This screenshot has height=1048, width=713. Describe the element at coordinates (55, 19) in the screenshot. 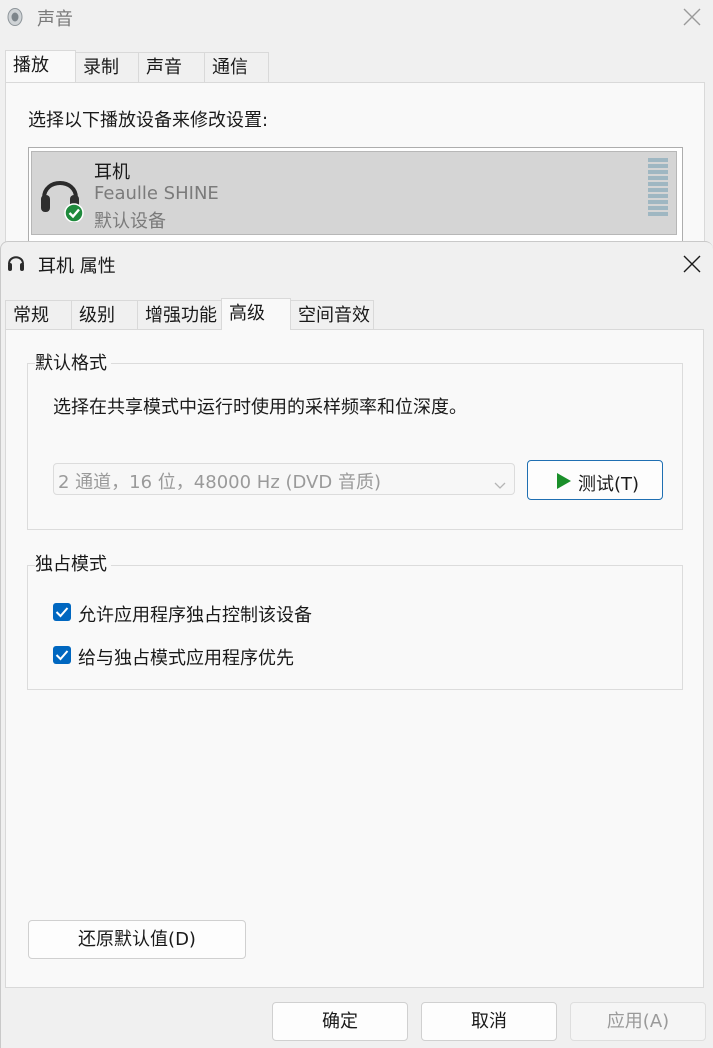

I see `window-title: 声音` at that location.